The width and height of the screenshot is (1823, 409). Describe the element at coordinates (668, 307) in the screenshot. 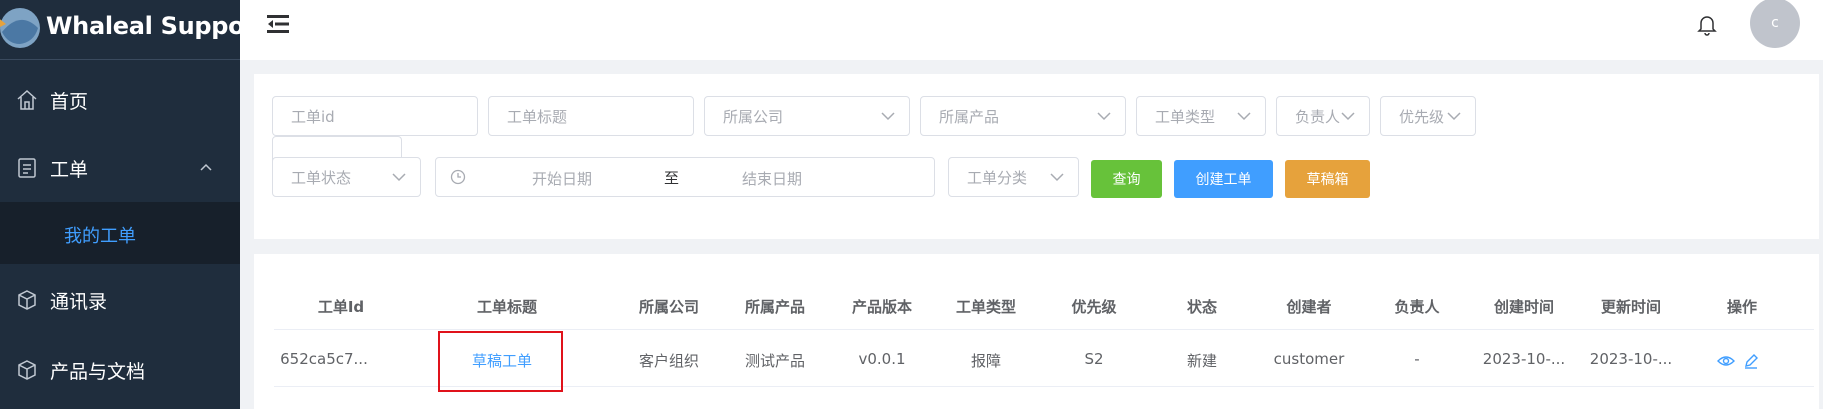

I see `column-header: 所属公司` at that location.